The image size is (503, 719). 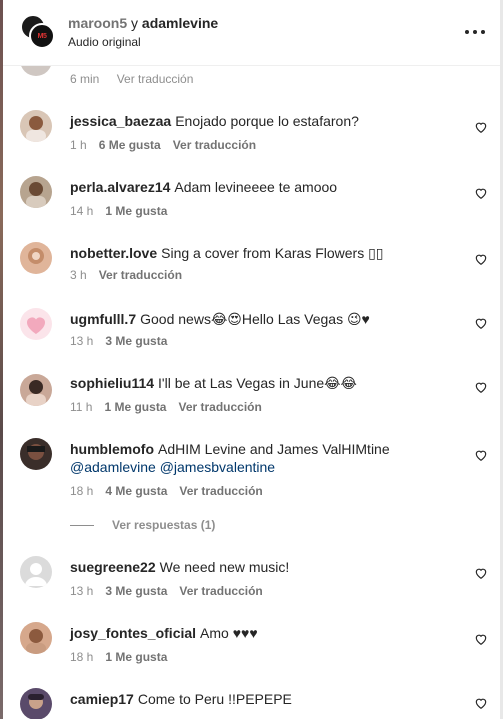 What do you see at coordinates (103, 319) in the screenshot?
I see `comment-username: ugmfulll.7` at bounding box center [103, 319].